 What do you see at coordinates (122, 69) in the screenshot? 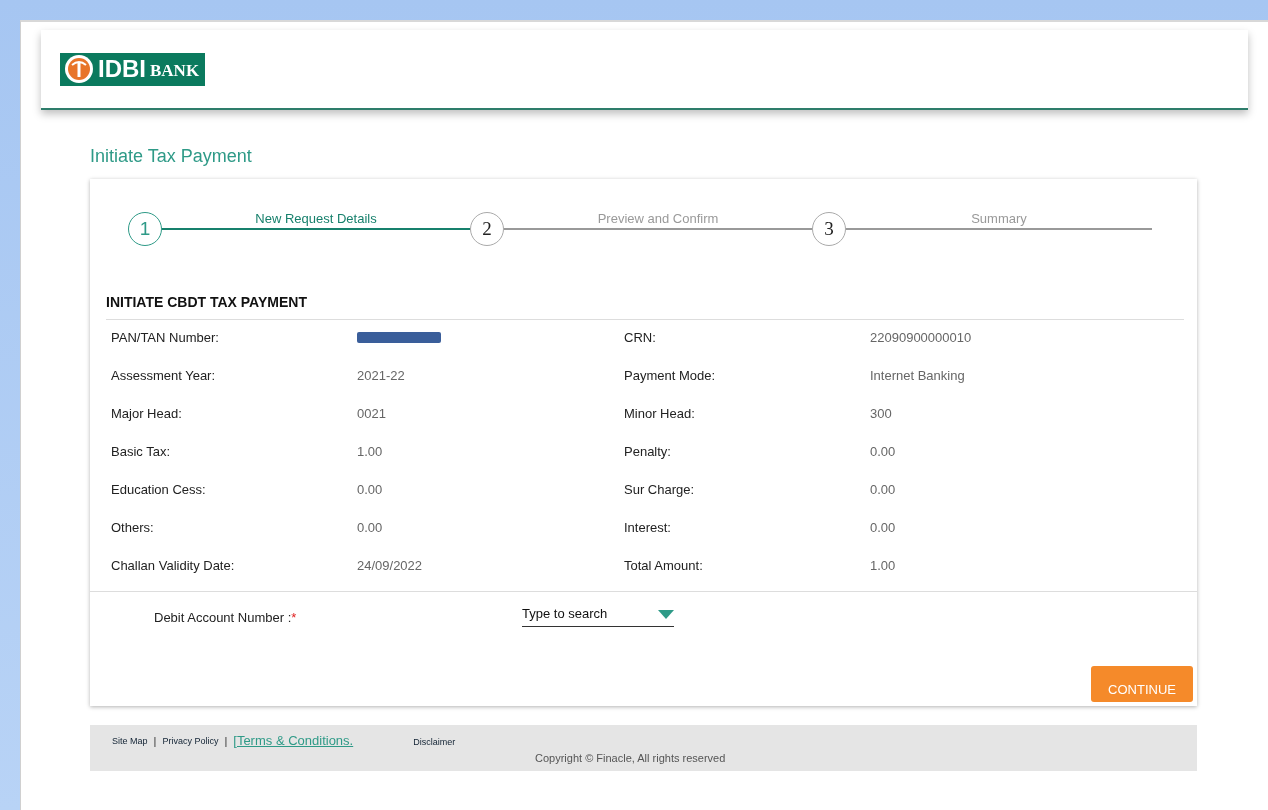
I see `logo-text: IDBI` at bounding box center [122, 69].